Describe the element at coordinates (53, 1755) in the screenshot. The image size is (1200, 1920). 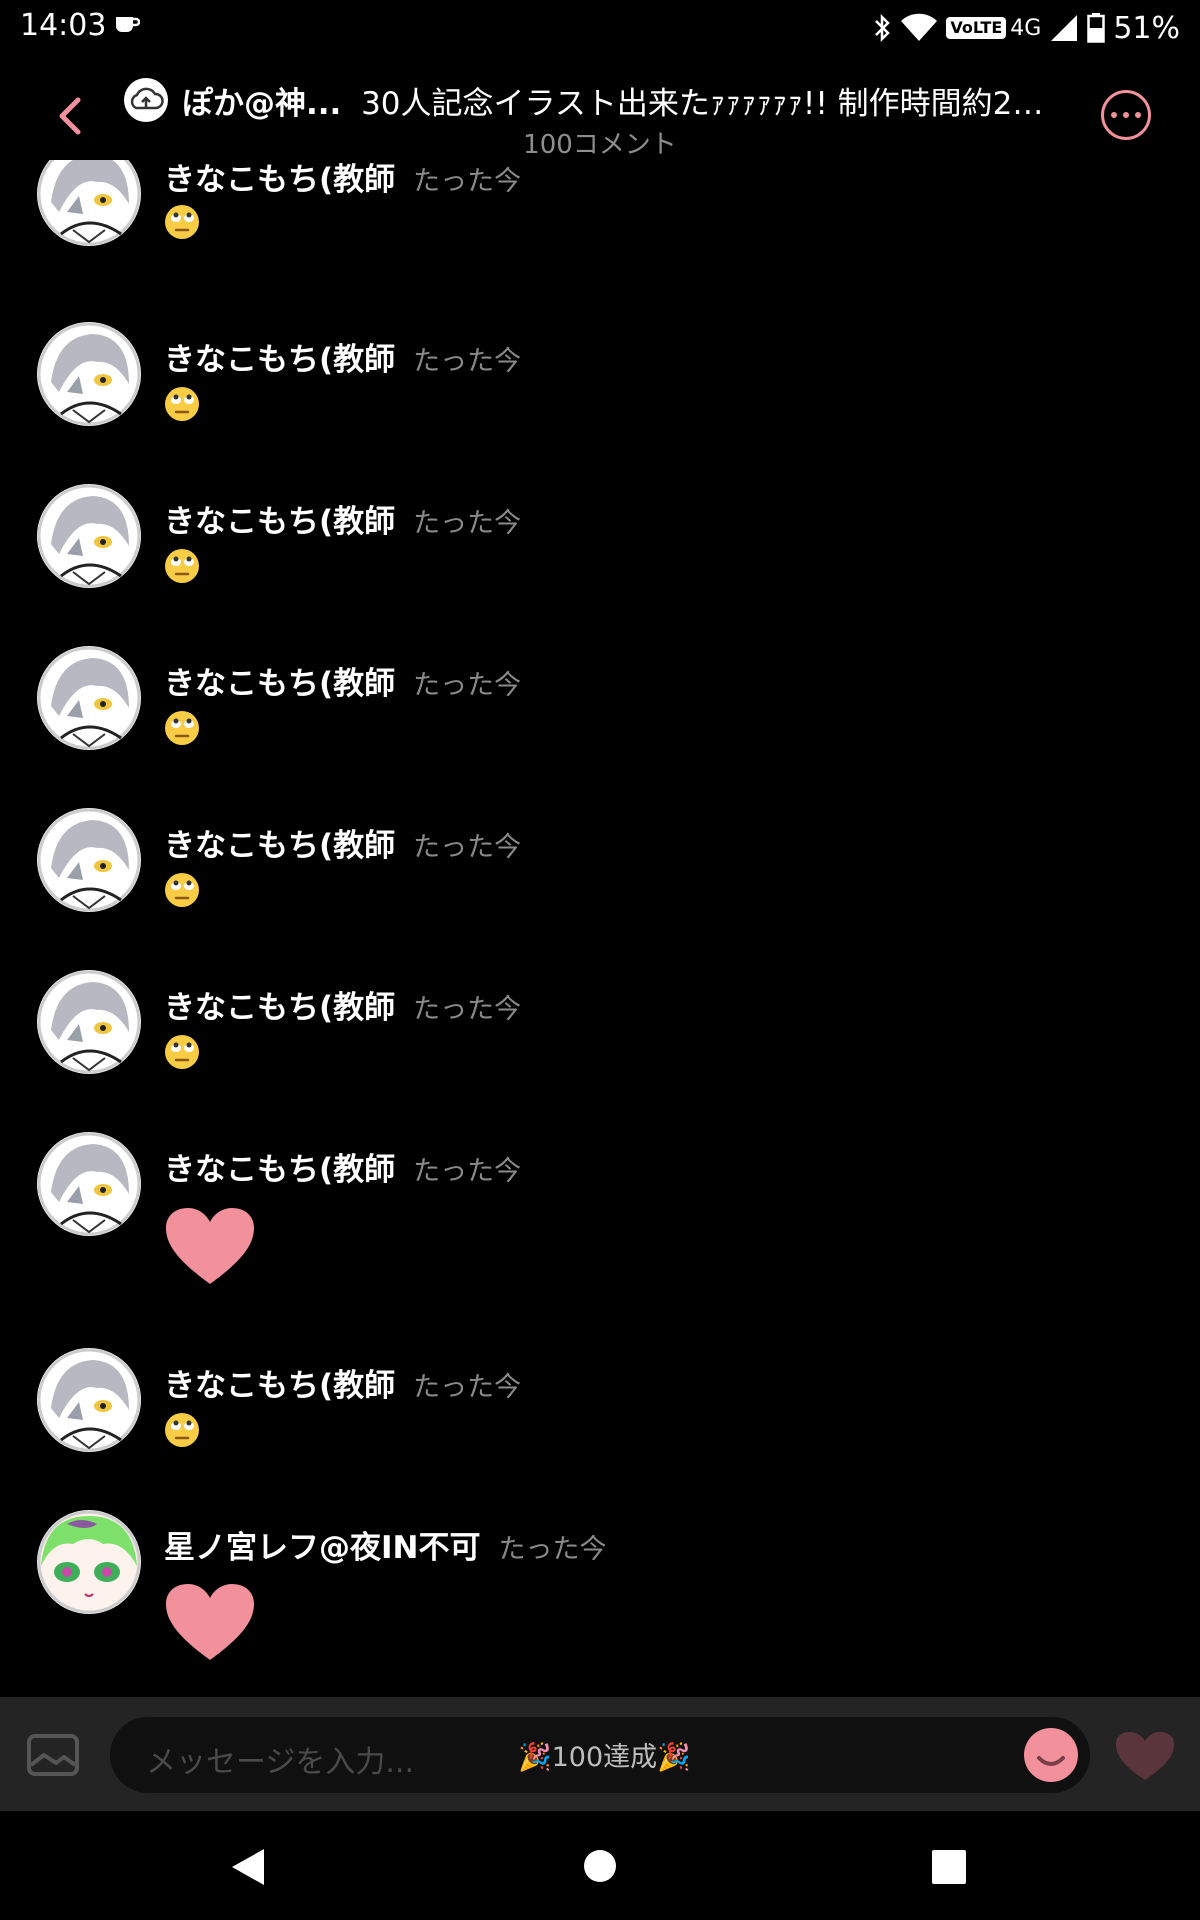
I see `image-icon` at that location.